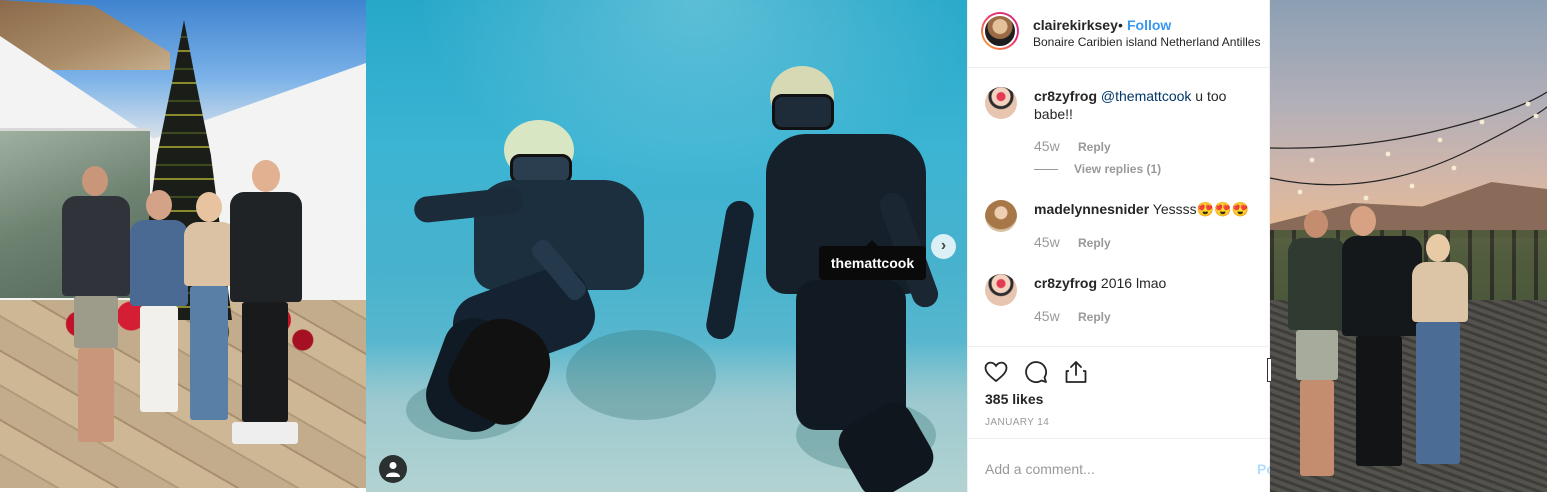 The height and width of the screenshot is (492, 1547). I want to click on comment-text: cr8zyfrog @themattcook u too babe!!, so click(1146, 105).